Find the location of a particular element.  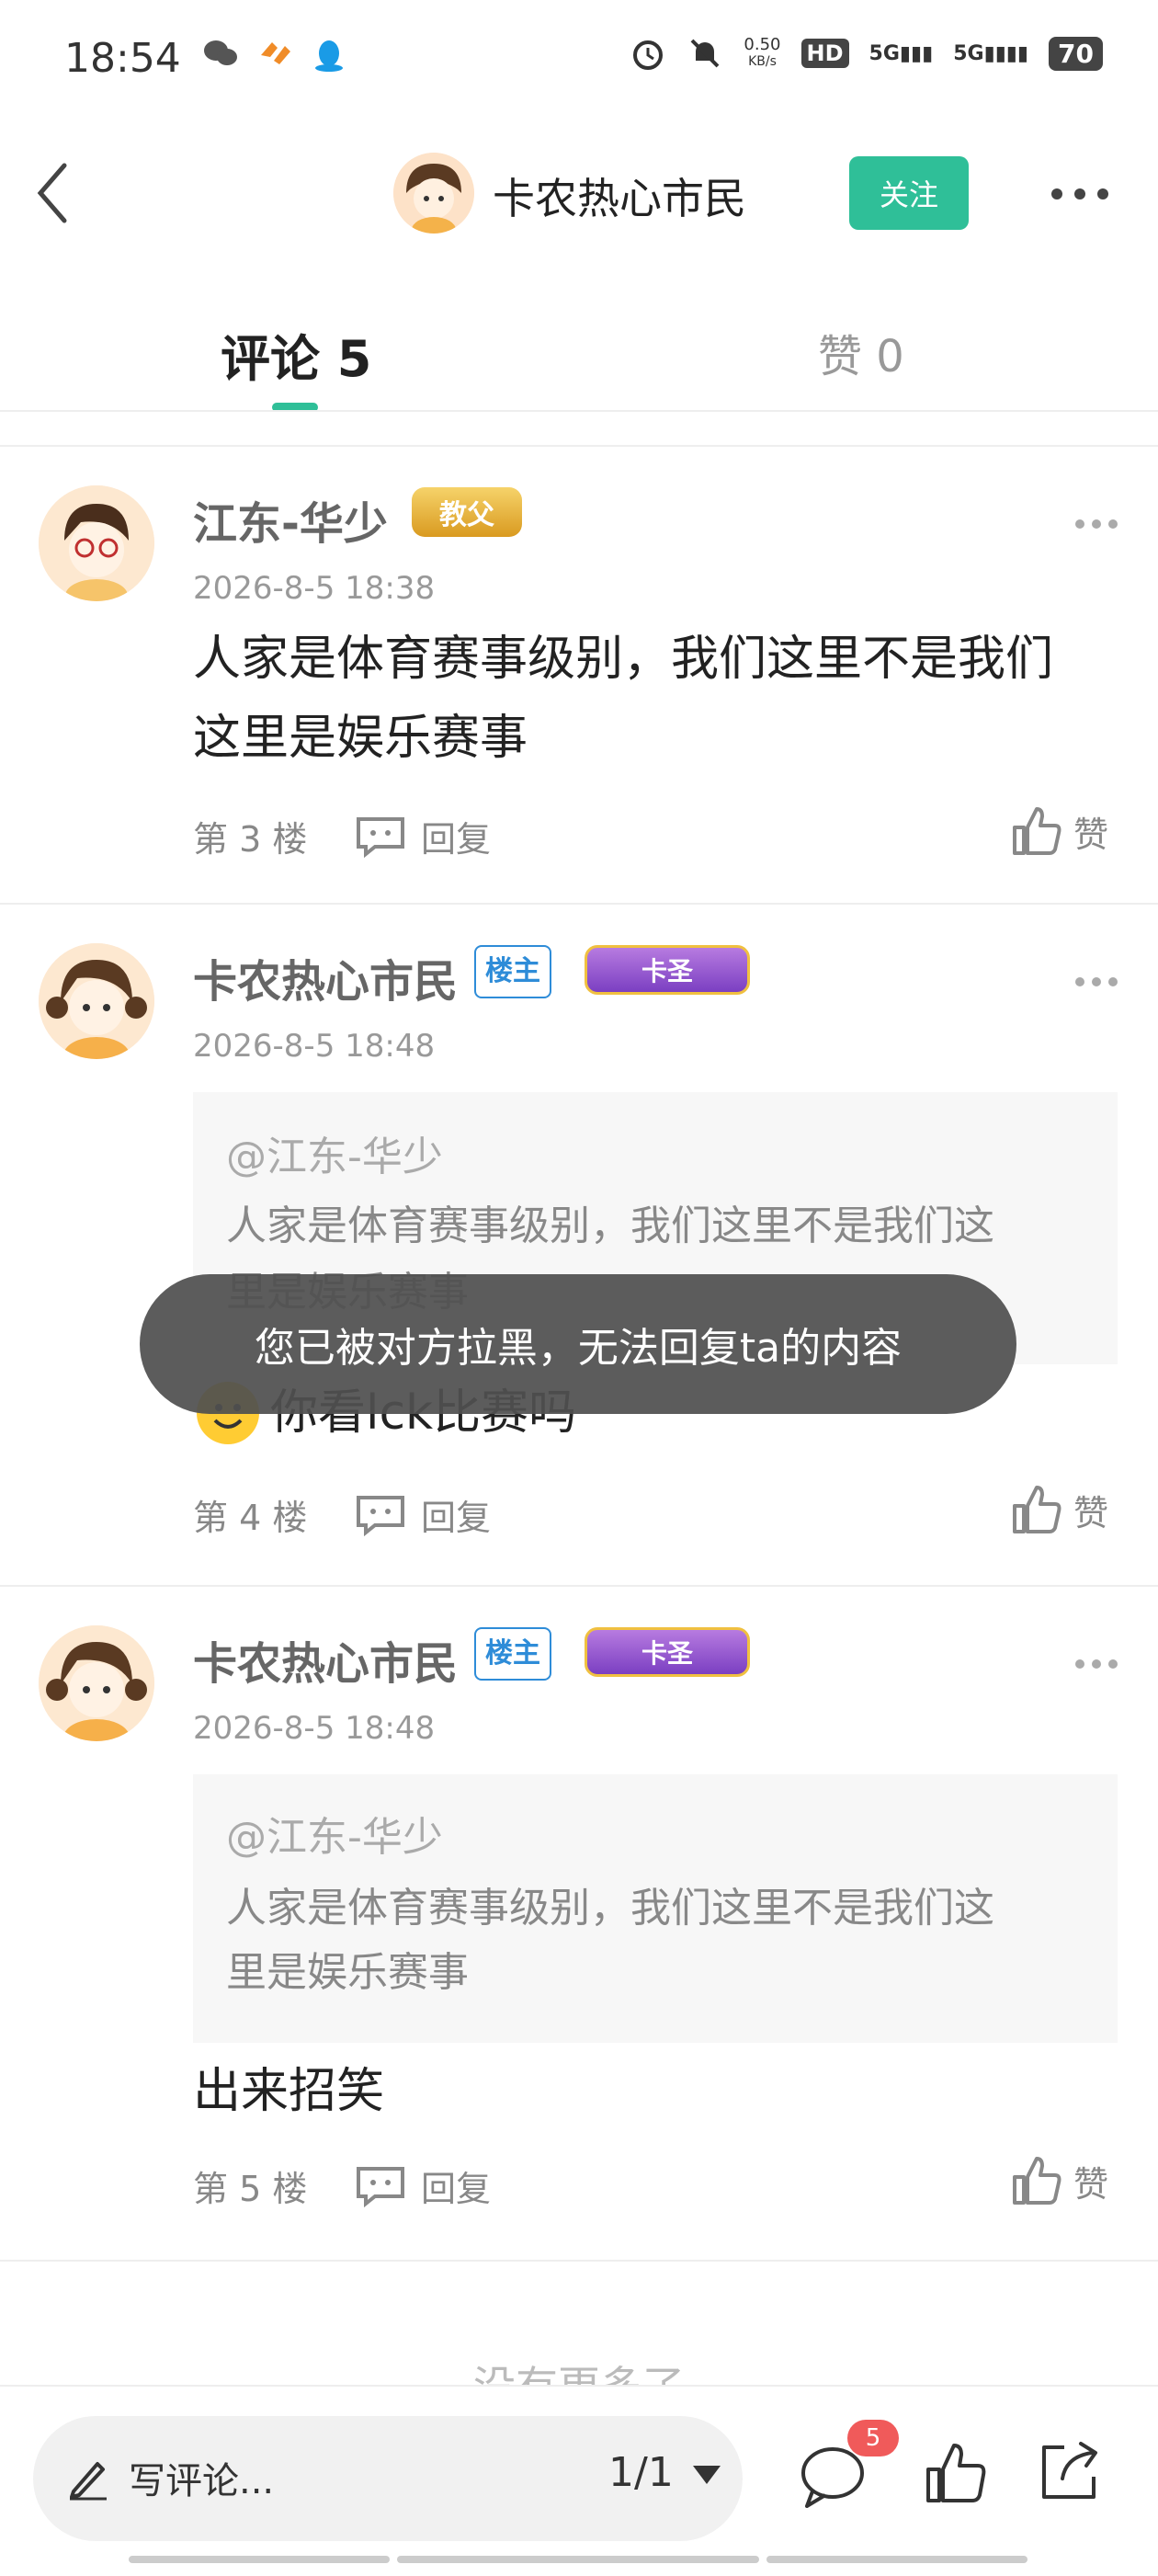

header-avatar is located at coordinates (433, 193).